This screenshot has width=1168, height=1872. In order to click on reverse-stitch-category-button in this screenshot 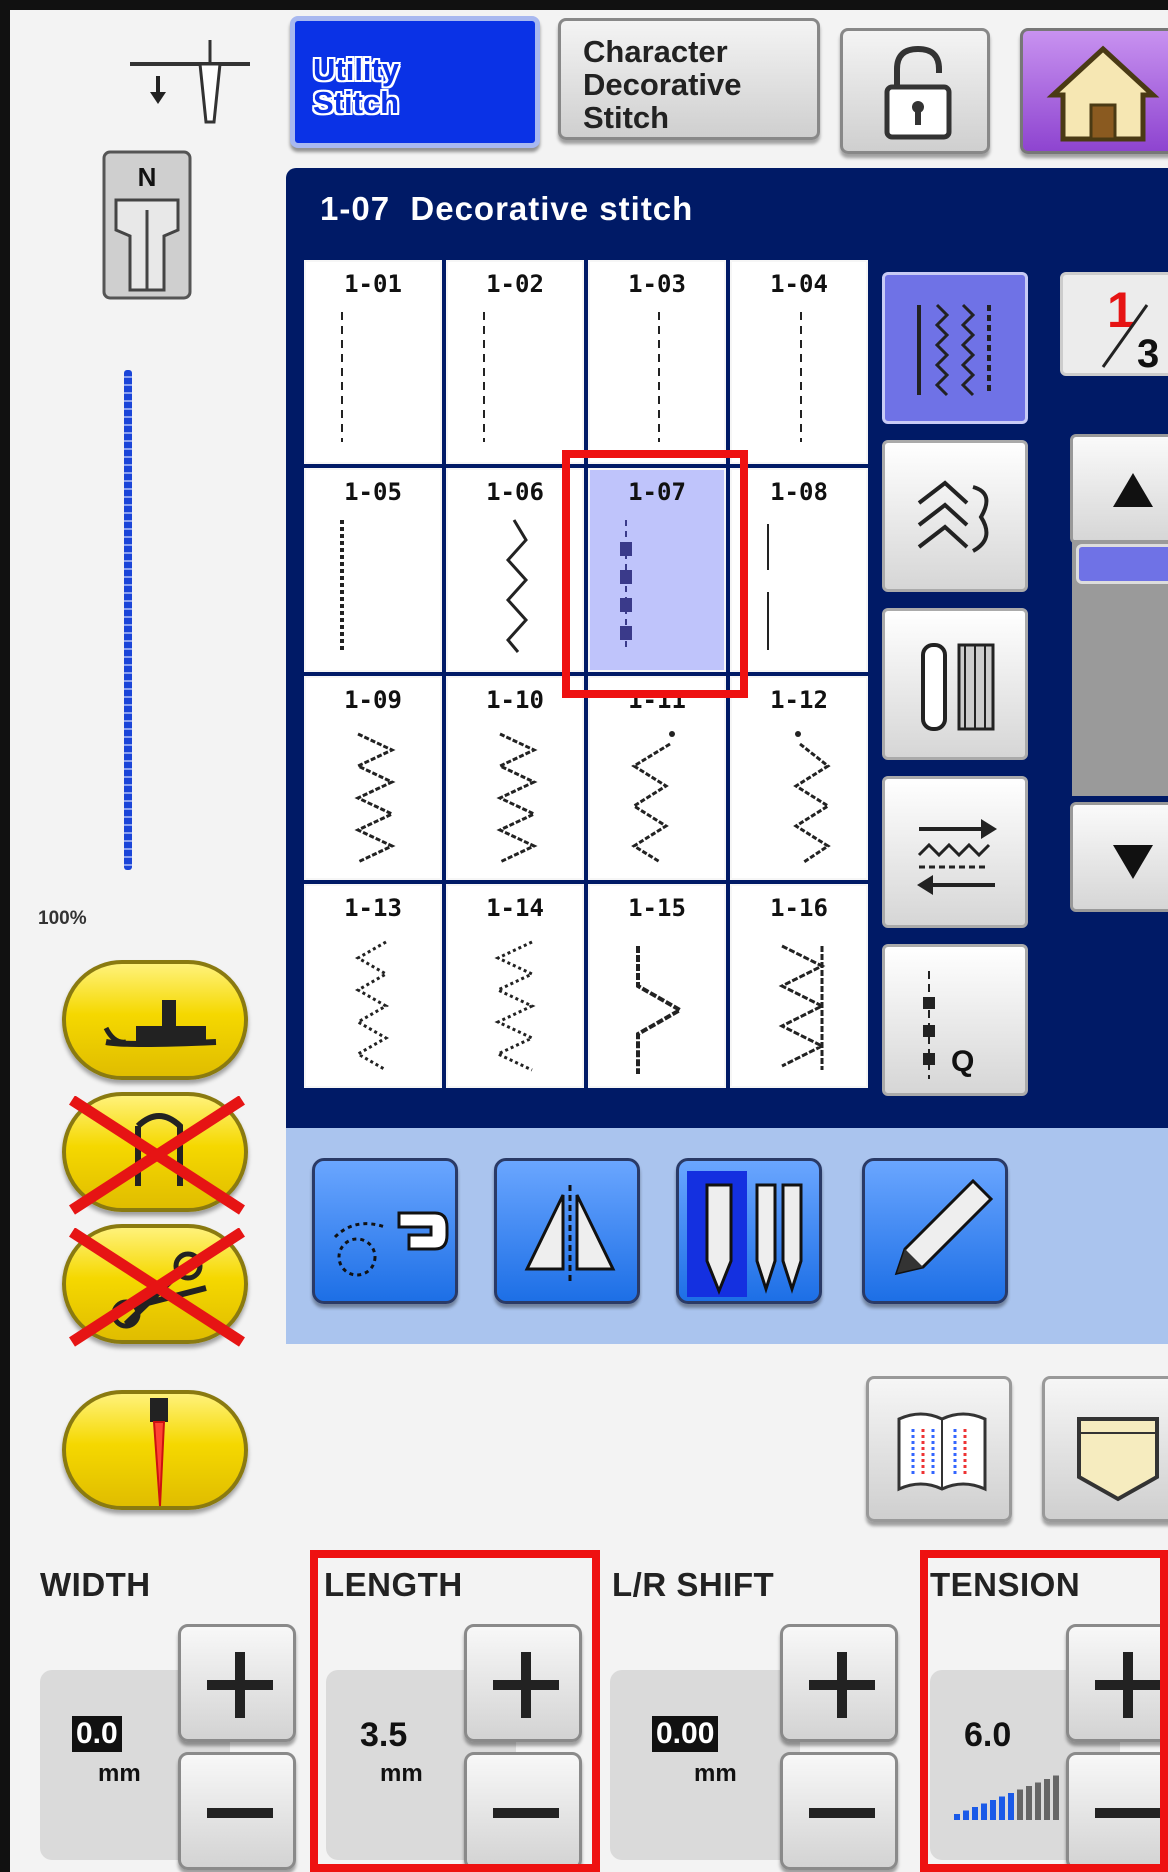, I will do `click(955, 852)`.